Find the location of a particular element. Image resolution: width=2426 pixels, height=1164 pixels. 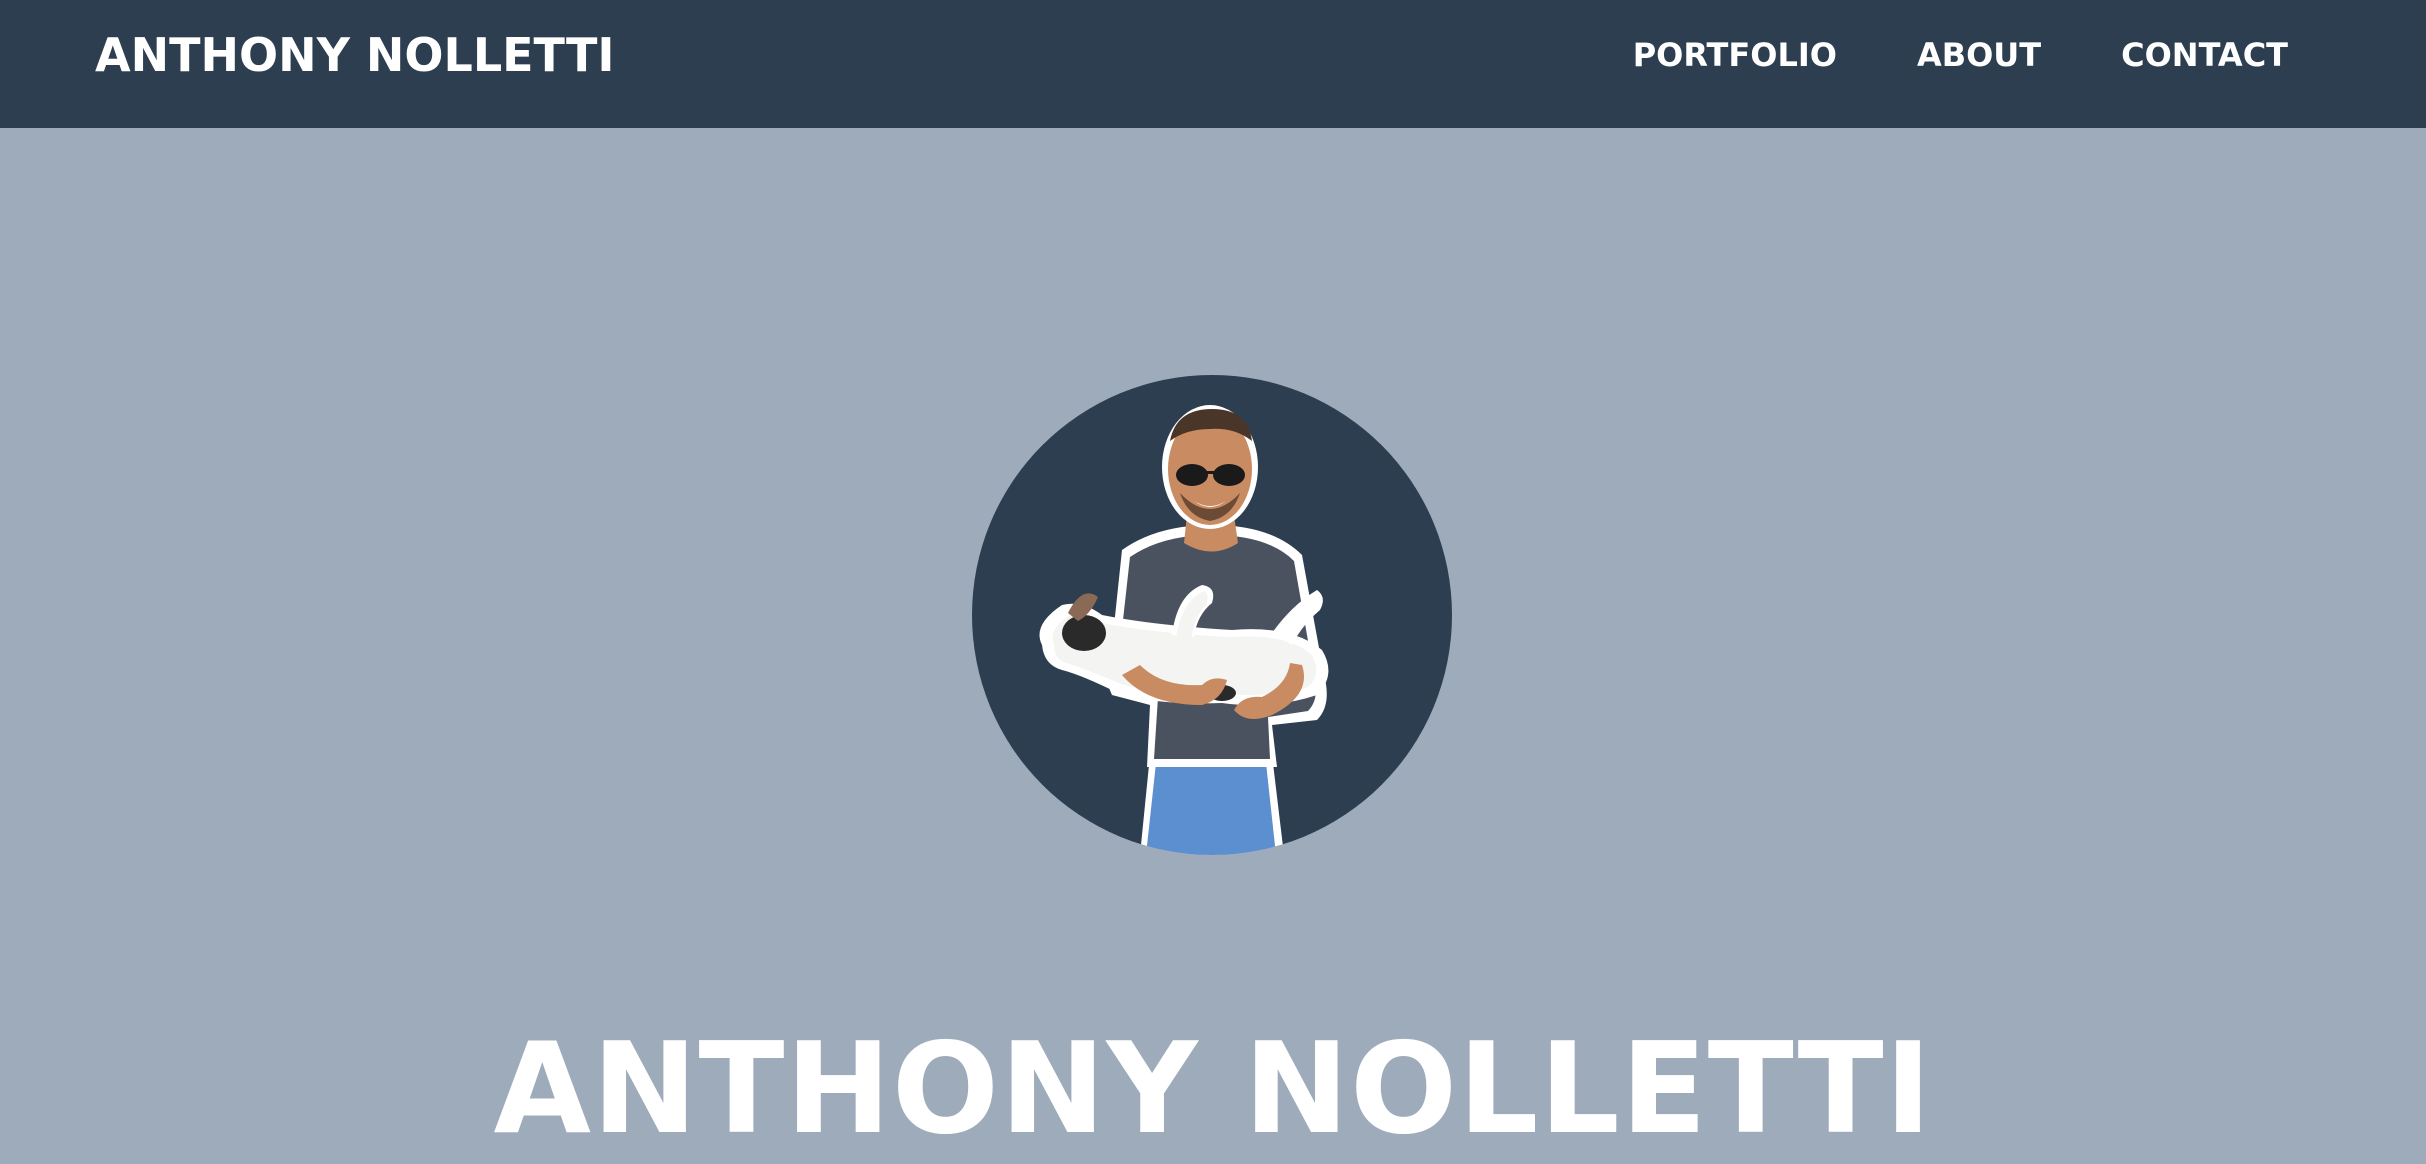

top-navbar: ANTHONY NOLLETTI PORTFOLIO ABOUT CONTACT is located at coordinates (1213, 64).